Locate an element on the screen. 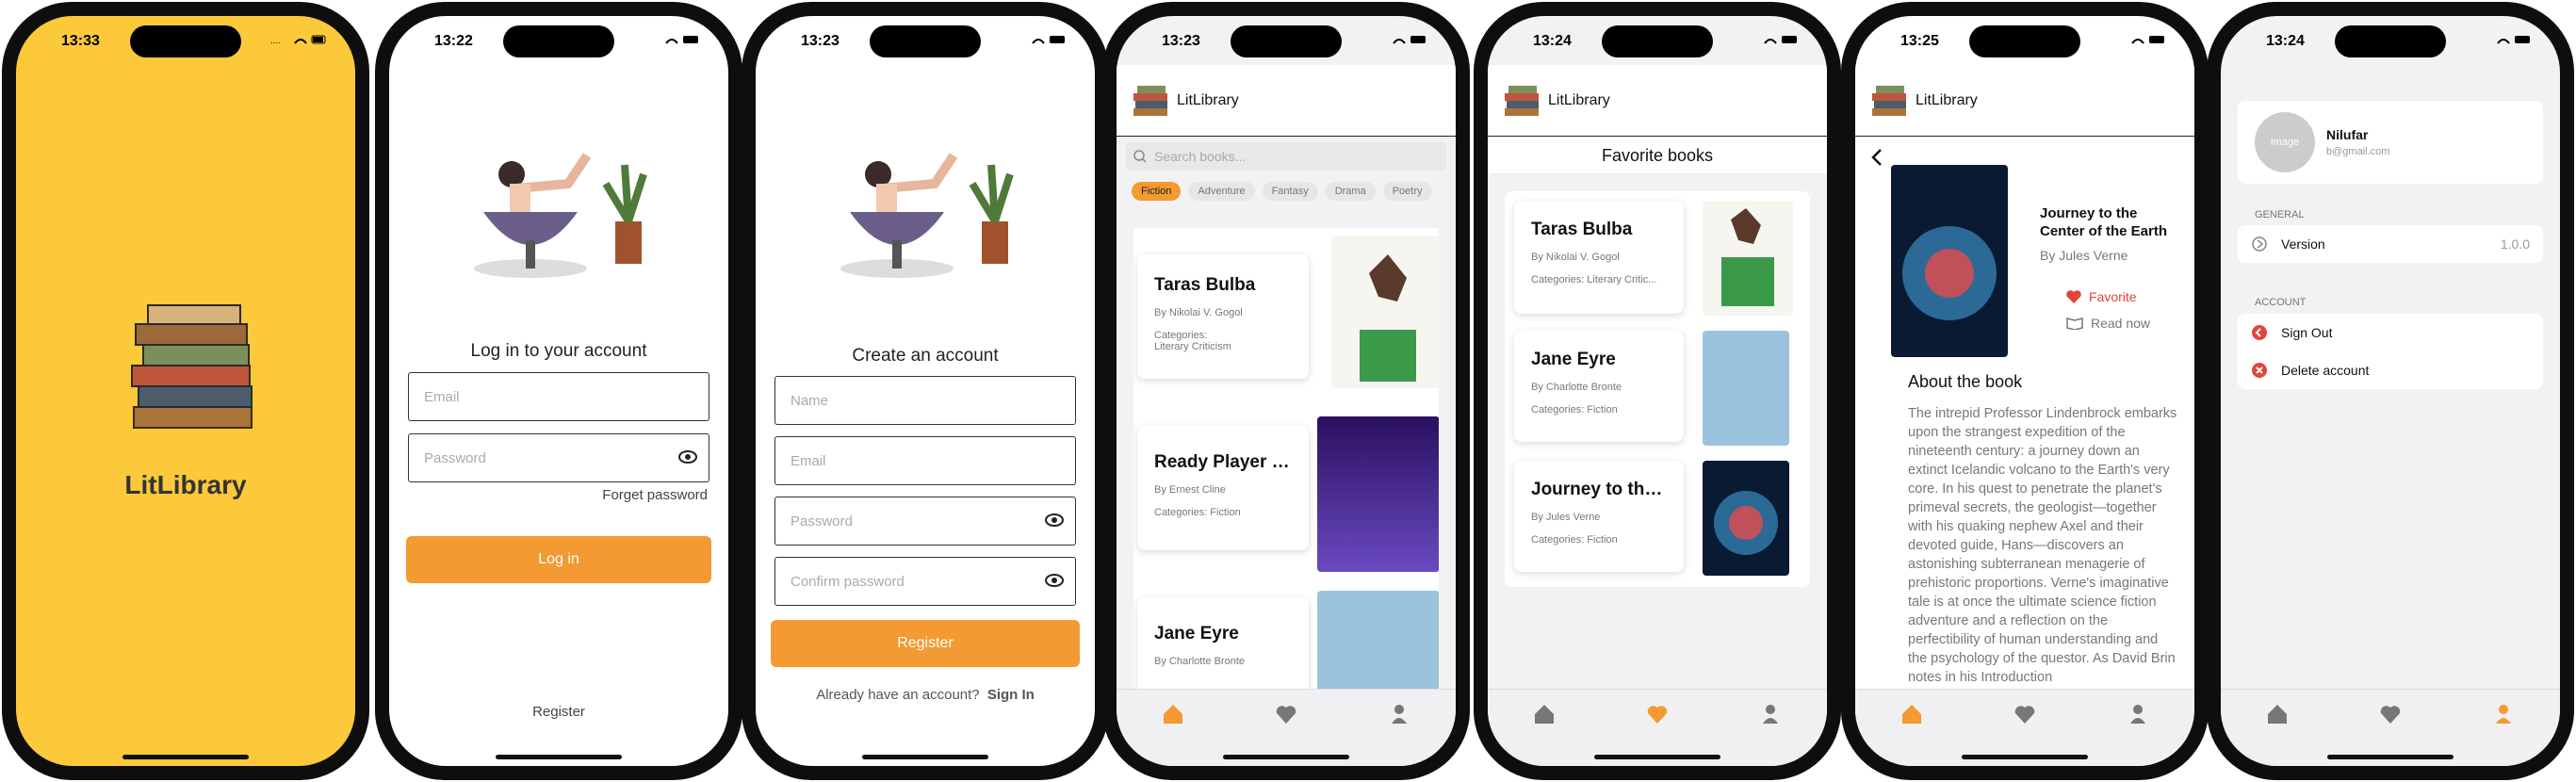 This screenshot has width=2576, height=782. chip-poetry: Poetry is located at coordinates (1407, 191).